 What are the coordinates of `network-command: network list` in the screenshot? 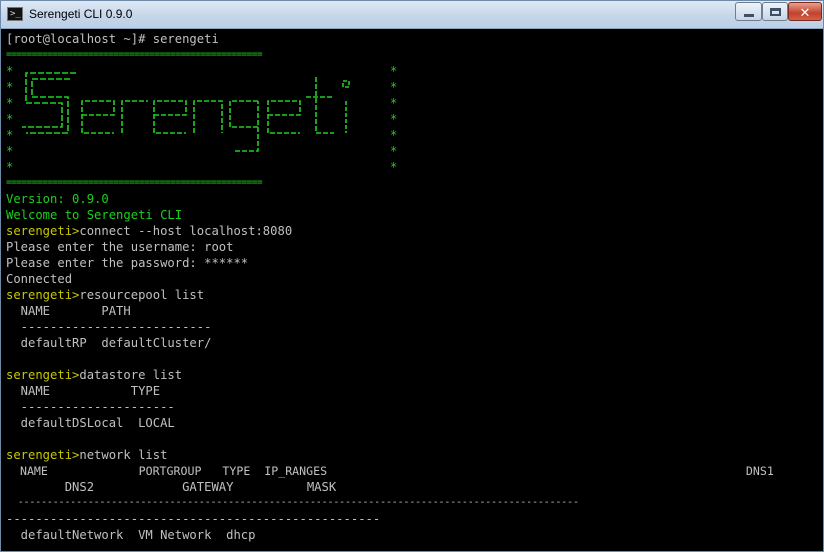 It's located at (123, 455).